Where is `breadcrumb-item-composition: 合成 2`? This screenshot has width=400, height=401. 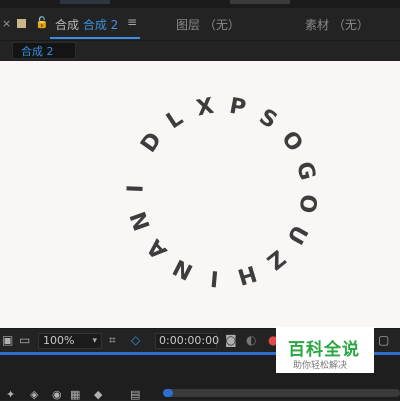
breadcrumb-item-composition: 合成 2 is located at coordinates (44, 50).